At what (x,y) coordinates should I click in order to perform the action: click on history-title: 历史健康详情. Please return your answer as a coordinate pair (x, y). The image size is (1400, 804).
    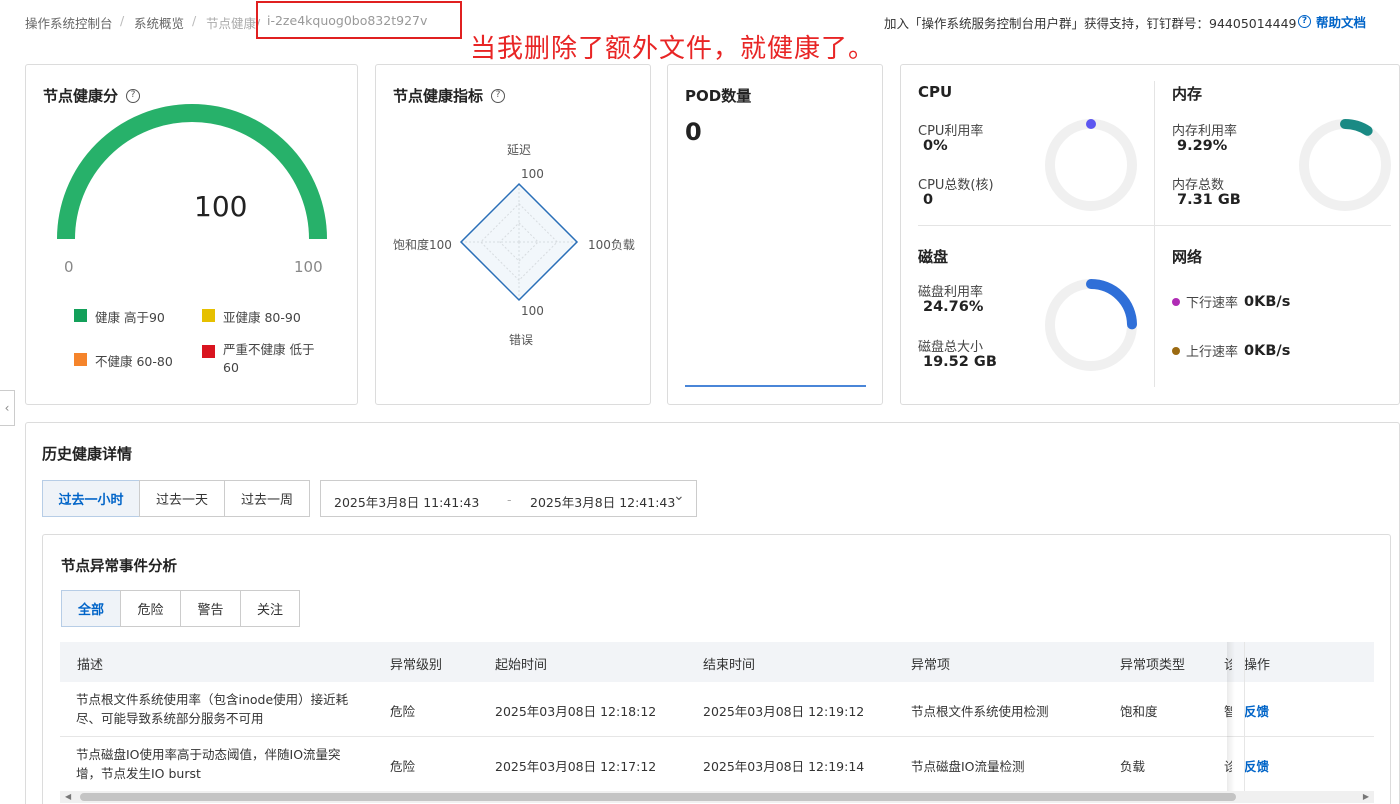
    Looking at the image, I should click on (87, 454).